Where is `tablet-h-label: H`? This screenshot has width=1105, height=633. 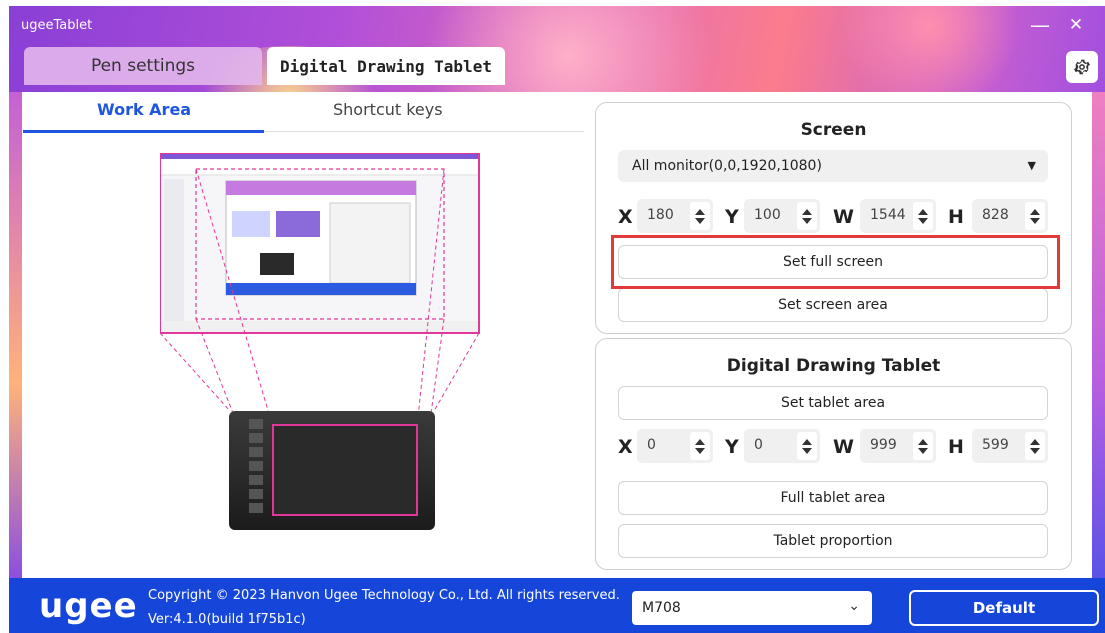
tablet-h-label: H is located at coordinates (956, 447).